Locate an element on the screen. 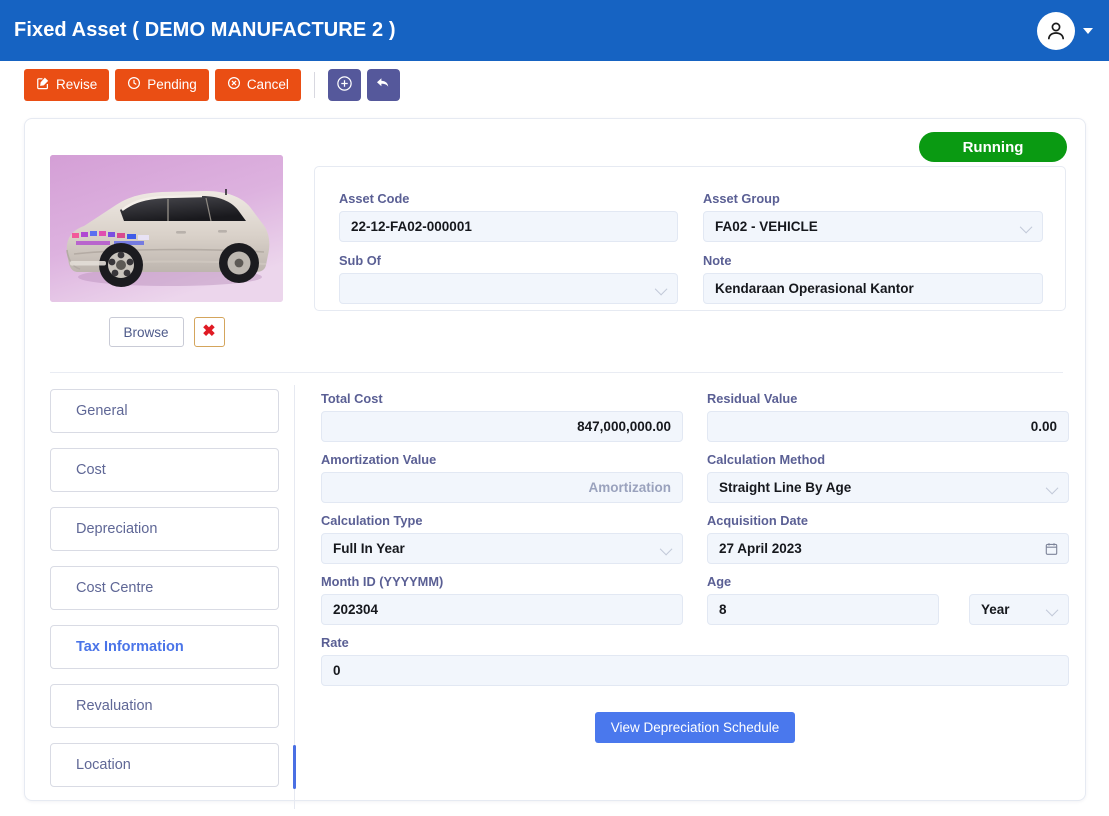  calendar-icon is located at coordinates (1051, 550).